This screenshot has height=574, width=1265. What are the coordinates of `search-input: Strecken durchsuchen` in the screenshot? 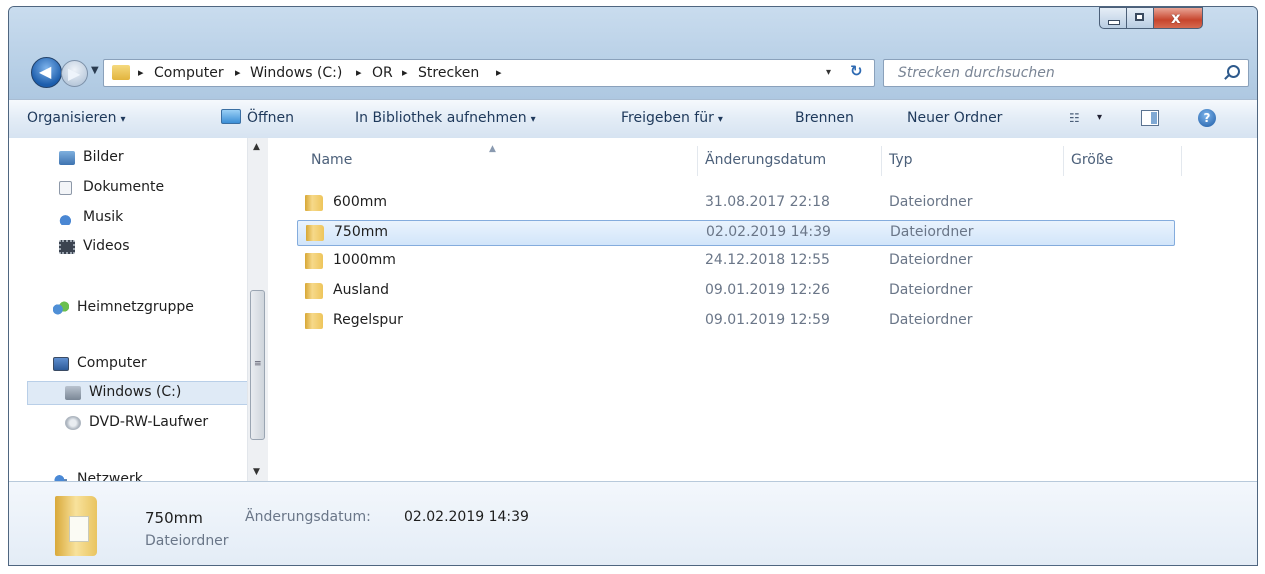 It's located at (976, 73).